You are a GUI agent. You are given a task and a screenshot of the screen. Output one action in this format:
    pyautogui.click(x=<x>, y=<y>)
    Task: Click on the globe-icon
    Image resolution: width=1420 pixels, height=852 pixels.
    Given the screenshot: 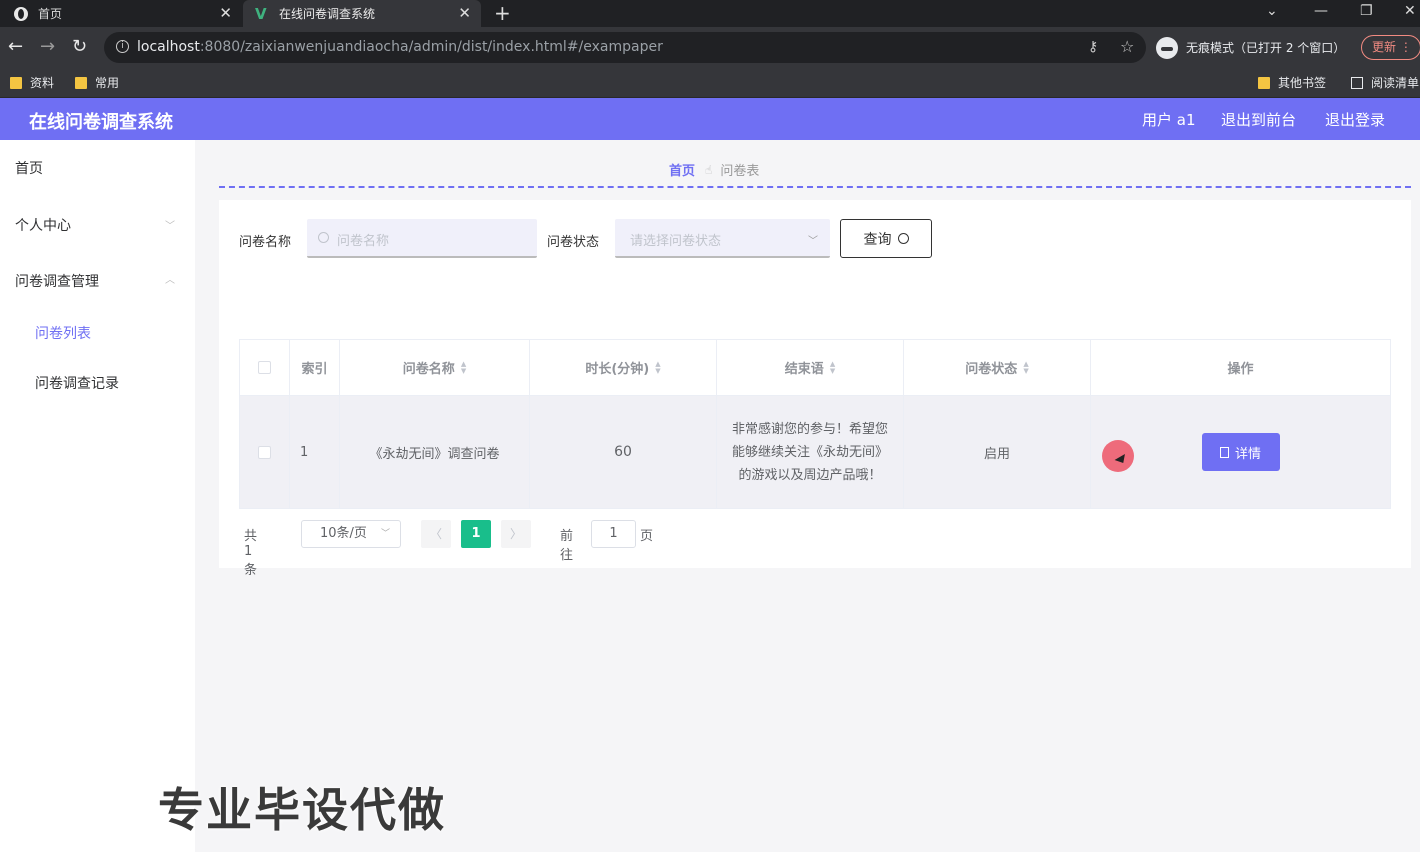 What is the action you would take?
    pyautogui.click(x=21, y=13)
    